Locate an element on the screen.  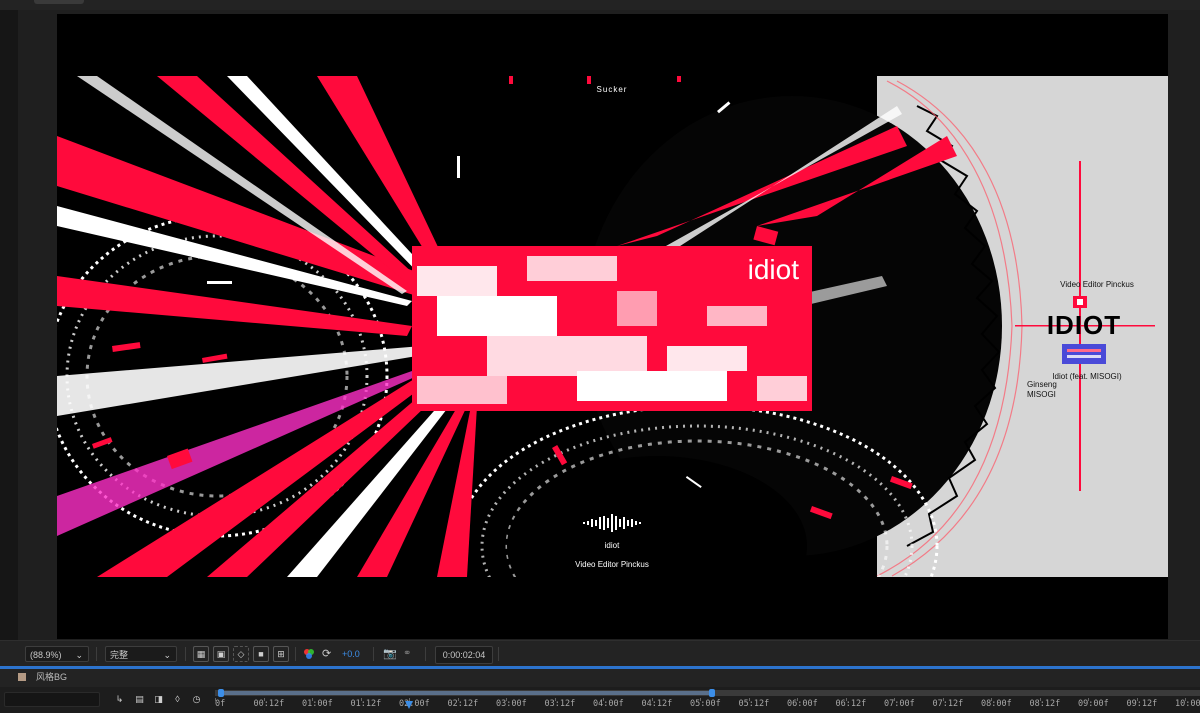
color-channels-icon is located at coordinates (310, 654).